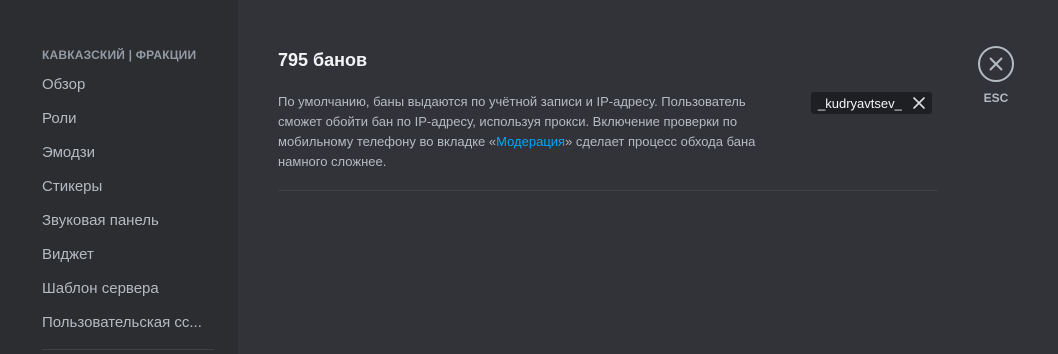 Image resolution: width=1058 pixels, height=354 pixels. I want to click on sidebar-item-soundboard: Звуковая панель, so click(128, 220).